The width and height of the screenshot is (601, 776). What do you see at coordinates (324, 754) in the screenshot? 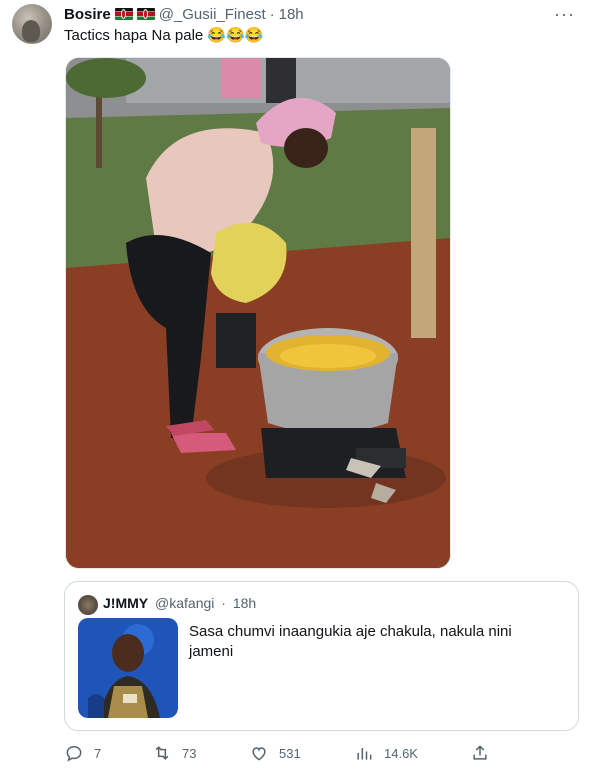
I see `tweet-actions: 7 73 531 14.6K` at bounding box center [324, 754].